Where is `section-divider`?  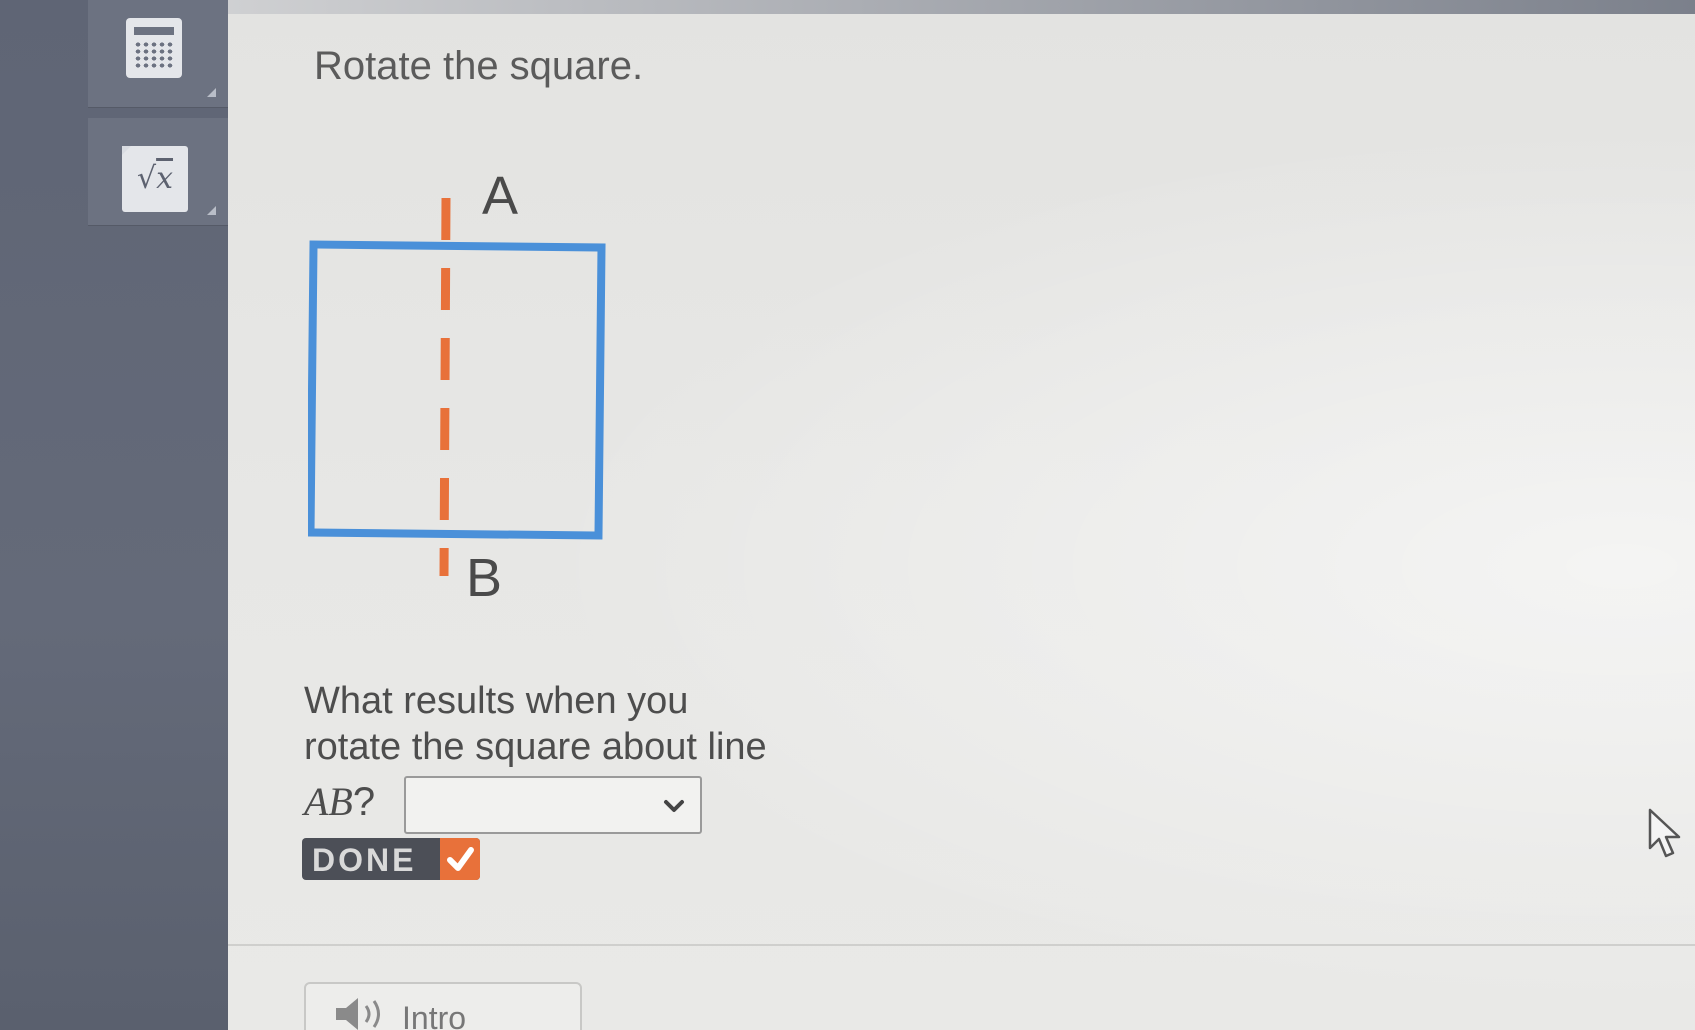 section-divider is located at coordinates (961, 945).